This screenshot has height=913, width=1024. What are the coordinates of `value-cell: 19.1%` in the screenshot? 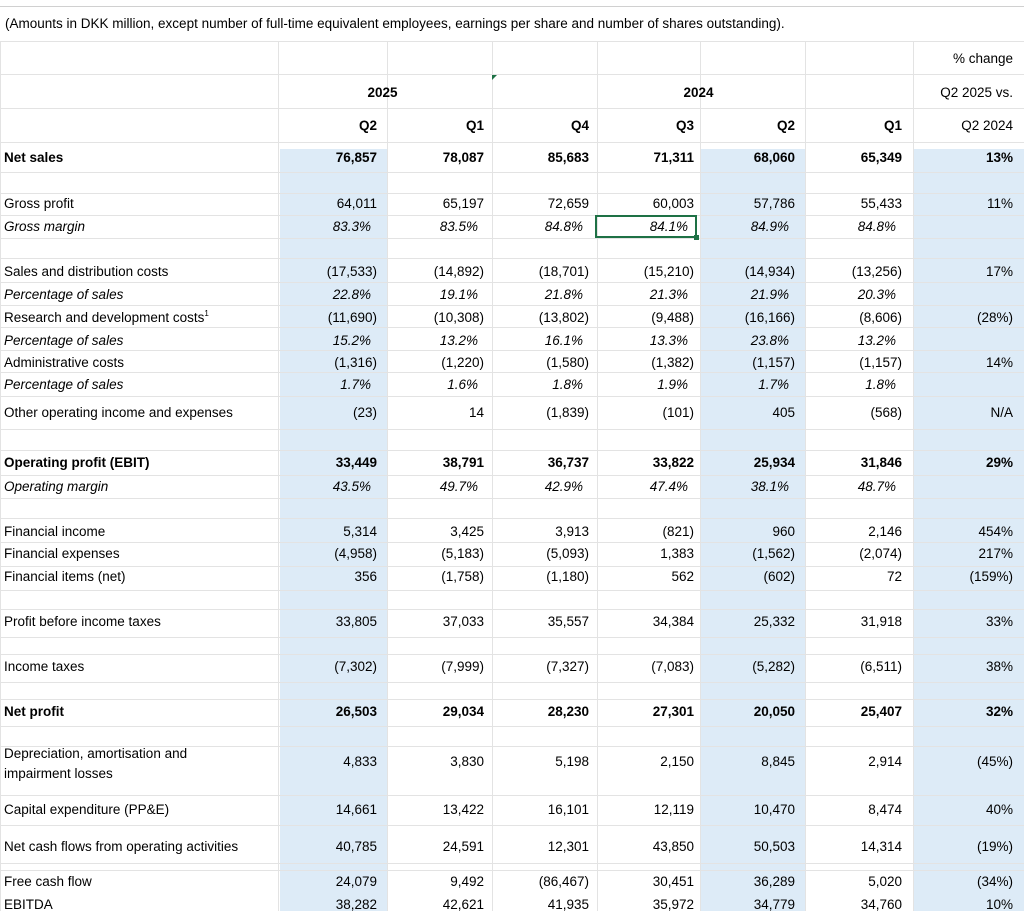 It's located at (432, 295).